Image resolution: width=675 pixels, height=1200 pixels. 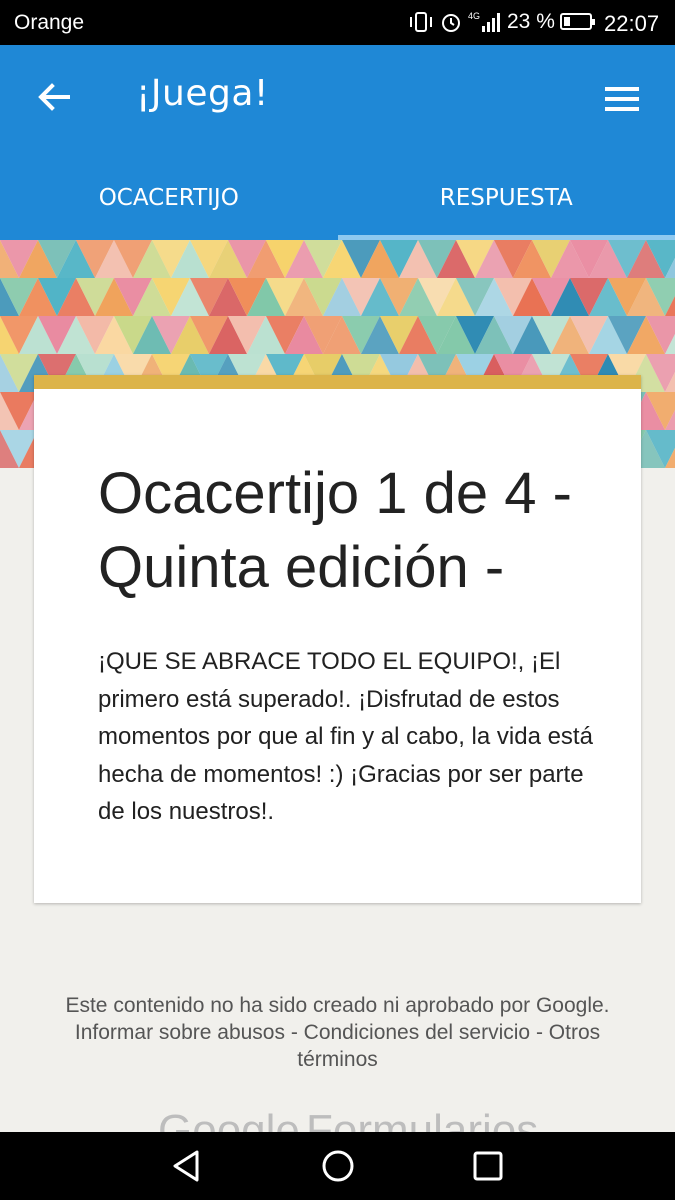 I want to click on tab-ocacertijo: OCACERTIJO, so click(x=169, y=197).